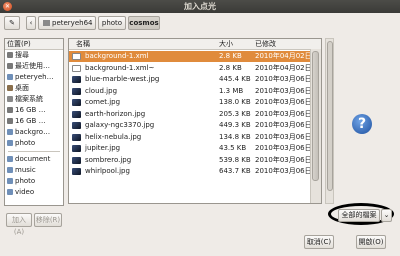 The height and width of the screenshot is (256, 400). I want to click on chevron-left-icon: ‹, so click(31, 23).